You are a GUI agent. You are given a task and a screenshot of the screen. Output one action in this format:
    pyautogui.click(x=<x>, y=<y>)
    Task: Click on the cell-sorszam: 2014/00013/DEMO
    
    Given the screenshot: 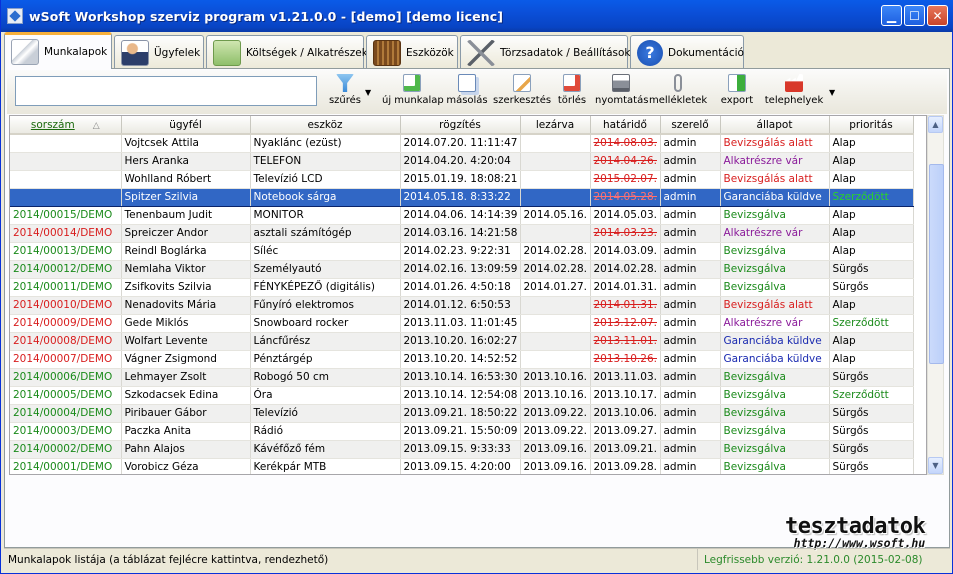 What is the action you would take?
    pyautogui.click(x=66, y=251)
    